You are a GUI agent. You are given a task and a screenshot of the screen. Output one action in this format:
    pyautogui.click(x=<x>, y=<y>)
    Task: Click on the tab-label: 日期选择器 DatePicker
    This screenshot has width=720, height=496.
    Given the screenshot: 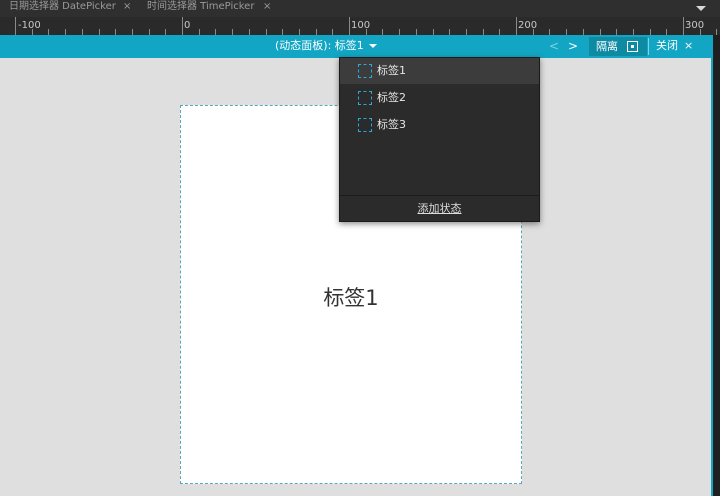 What is the action you would take?
    pyautogui.click(x=62, y=6)
    